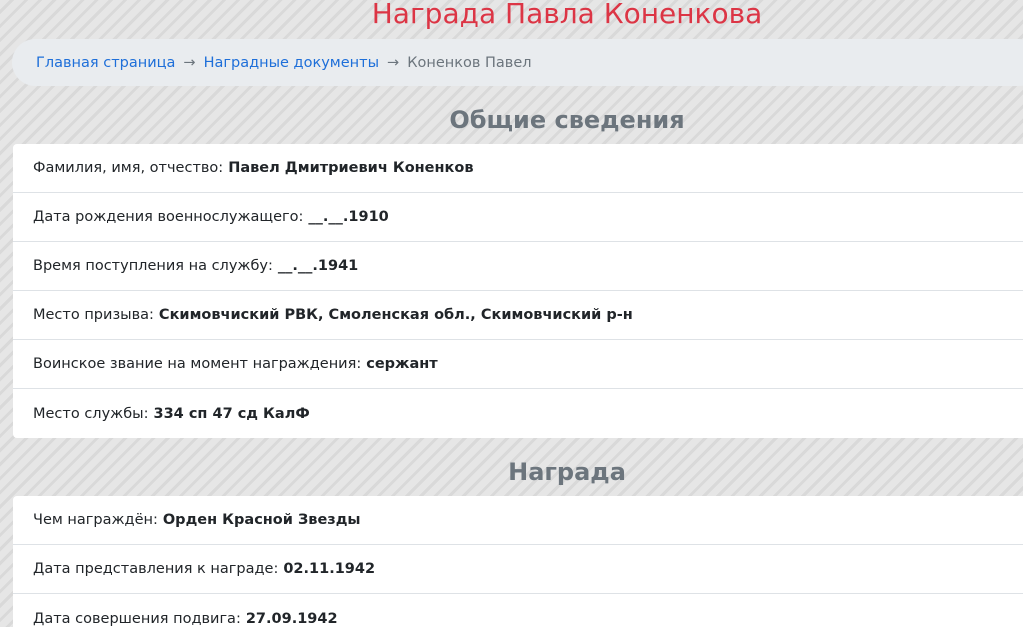  What do you see at coordinates (518, 569) in the screenshot?
I see `award-row-submission-date: Дата представления к награде: 02.11.1942` at bounding box center [518, 569].